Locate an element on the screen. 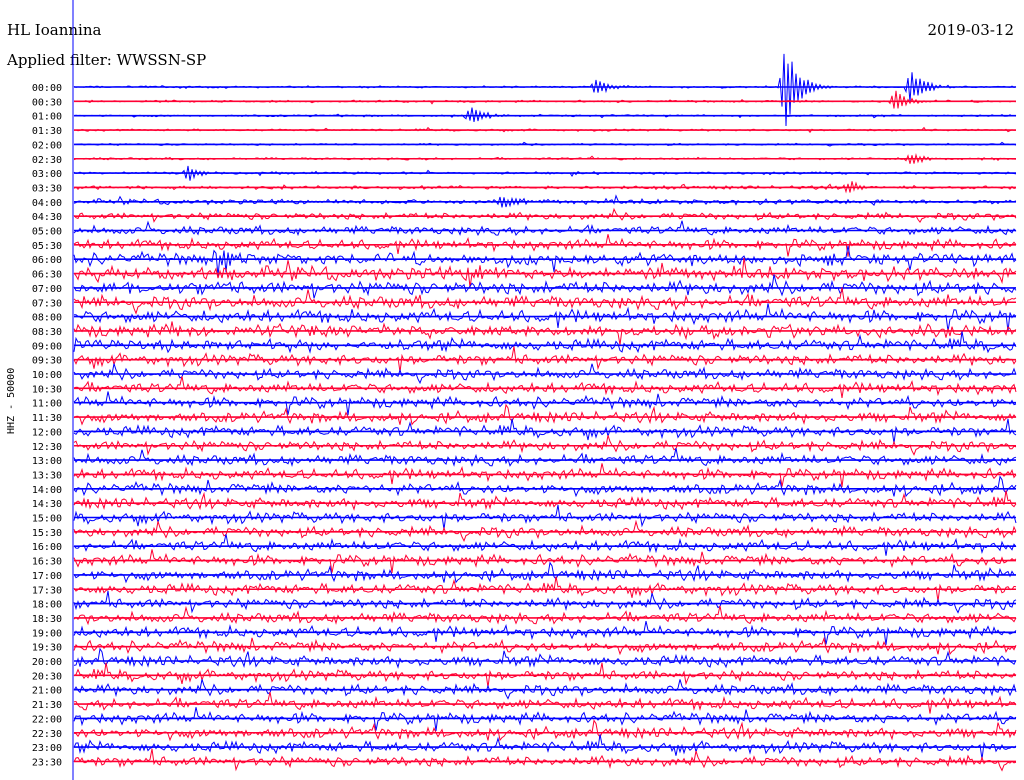  time-tick-label: 04:00 is located at coordinates (47, 203).